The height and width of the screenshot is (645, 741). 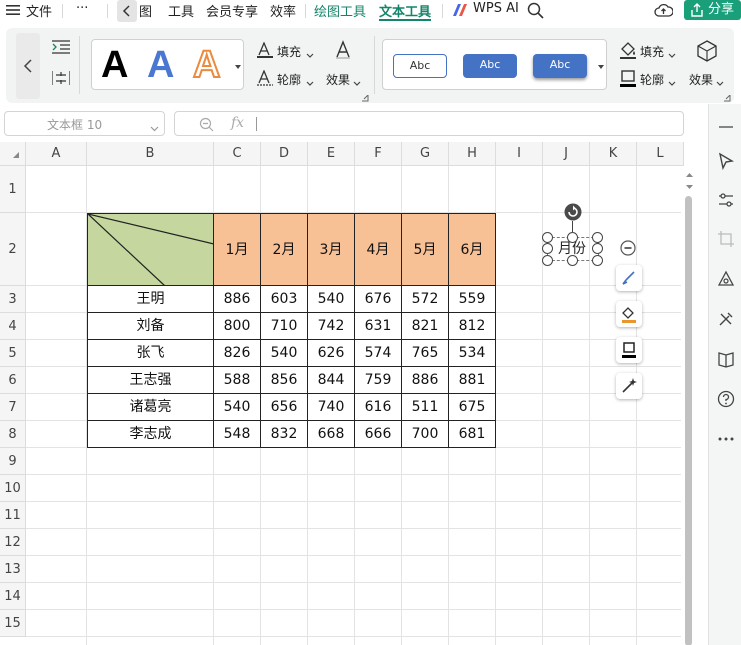 What do you see at coordinates (378, 353) in the screenshot?
I see `value-cell: 574` at bounding box center [378, 353].